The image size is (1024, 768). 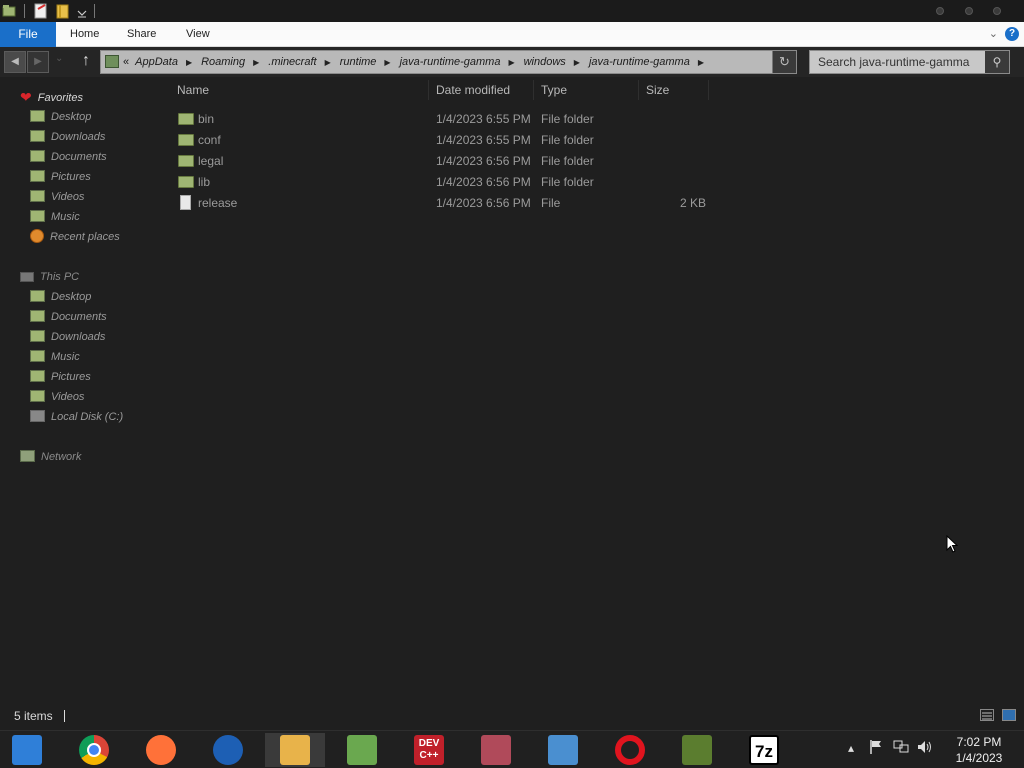 What do you see at coordinates (51, 97) in the screenshot?
I see `nav-favorites: ❤ Favorites` at bounding box center [51, 97].